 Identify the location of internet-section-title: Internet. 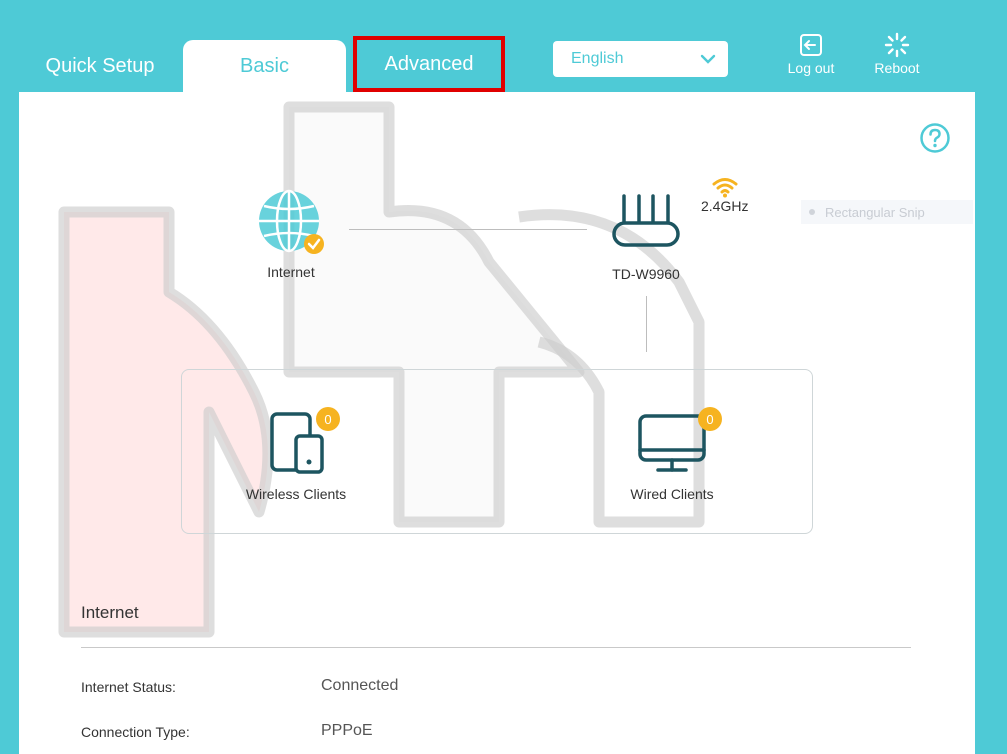
(110, 612).